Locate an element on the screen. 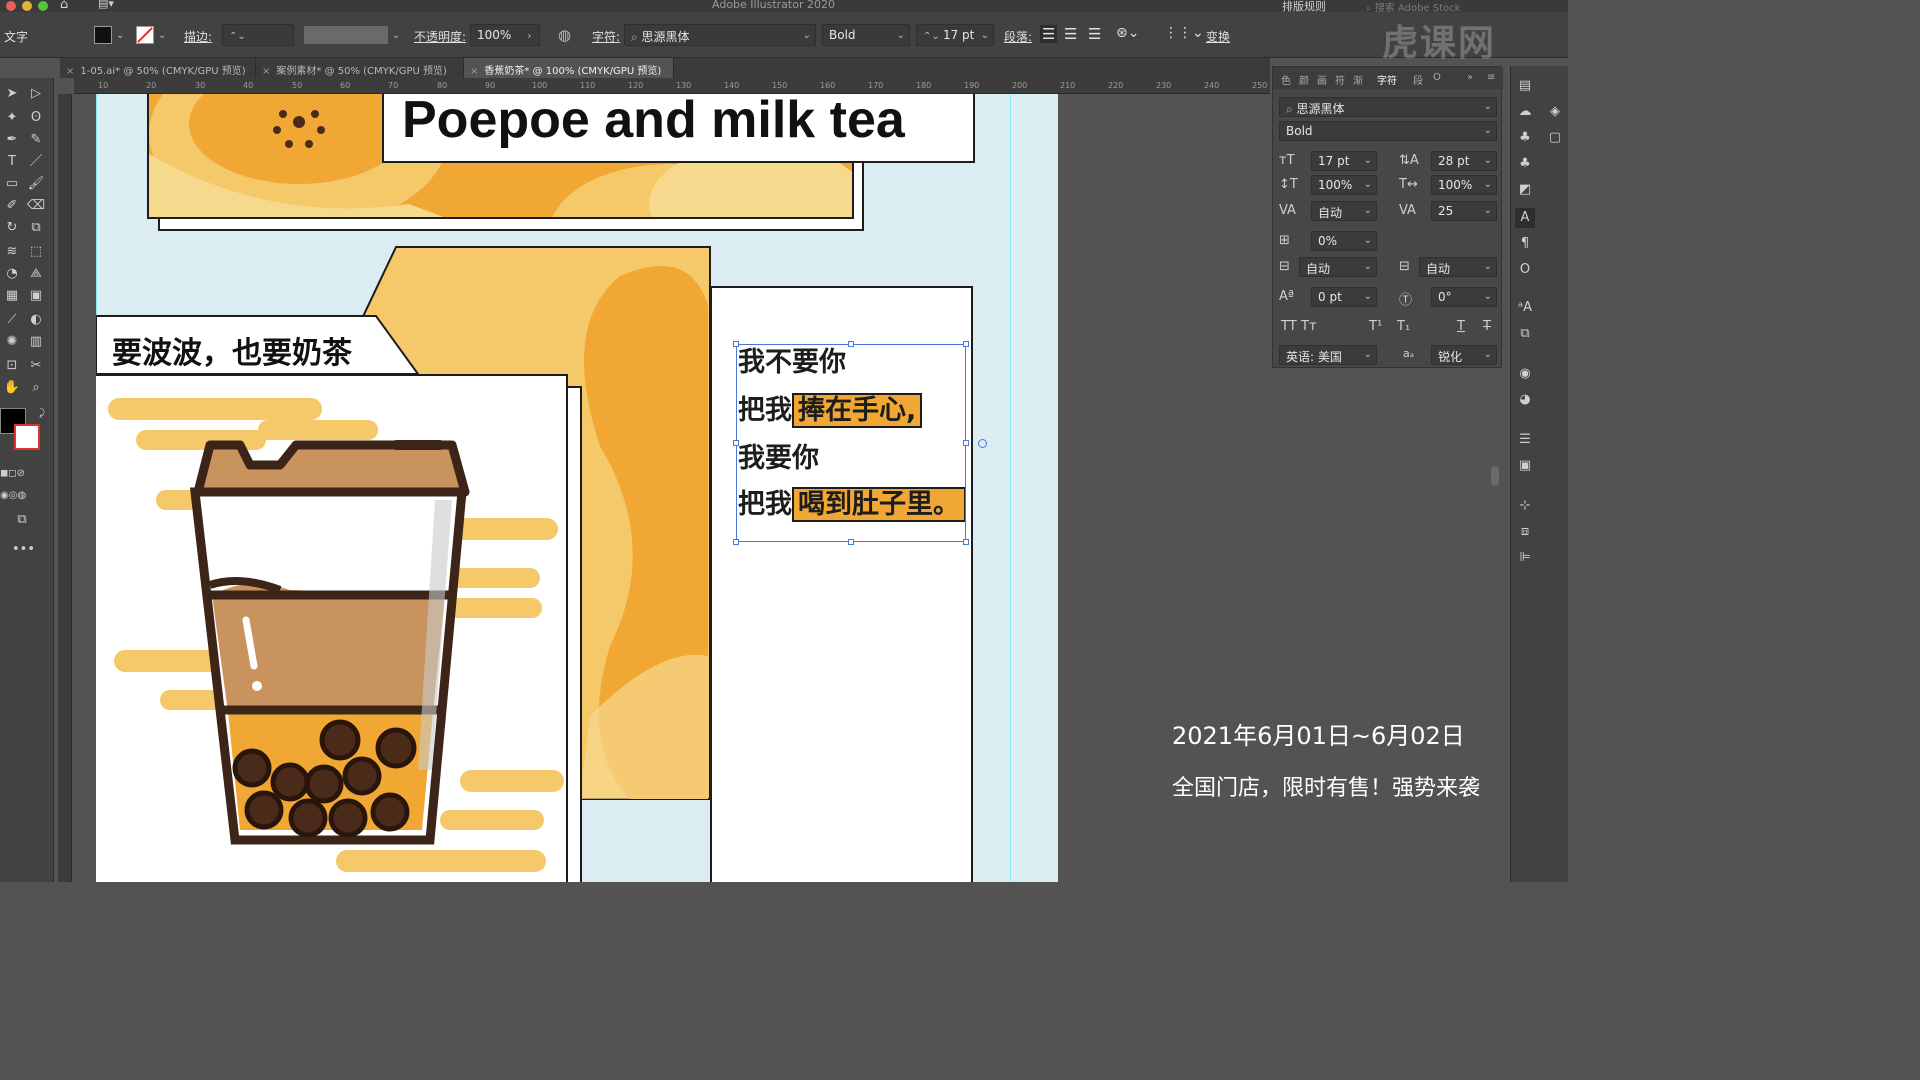 Image resolution: width=1920 pixels, height=1080 pixels. links-icon: ⧉ is located at coordinates (1525, 334).